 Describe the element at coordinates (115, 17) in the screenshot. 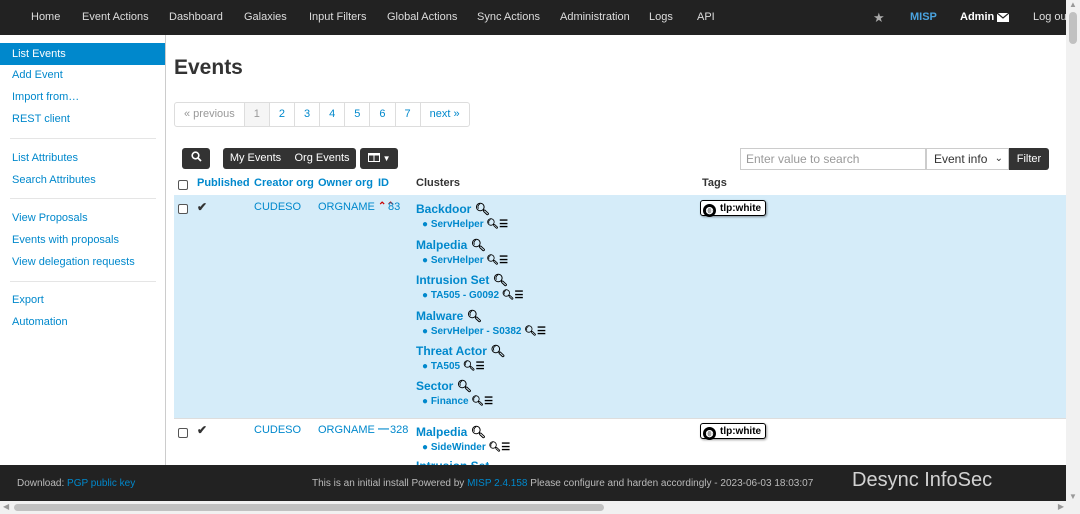

I see `nav-event-actions: Event Actions` at that location.